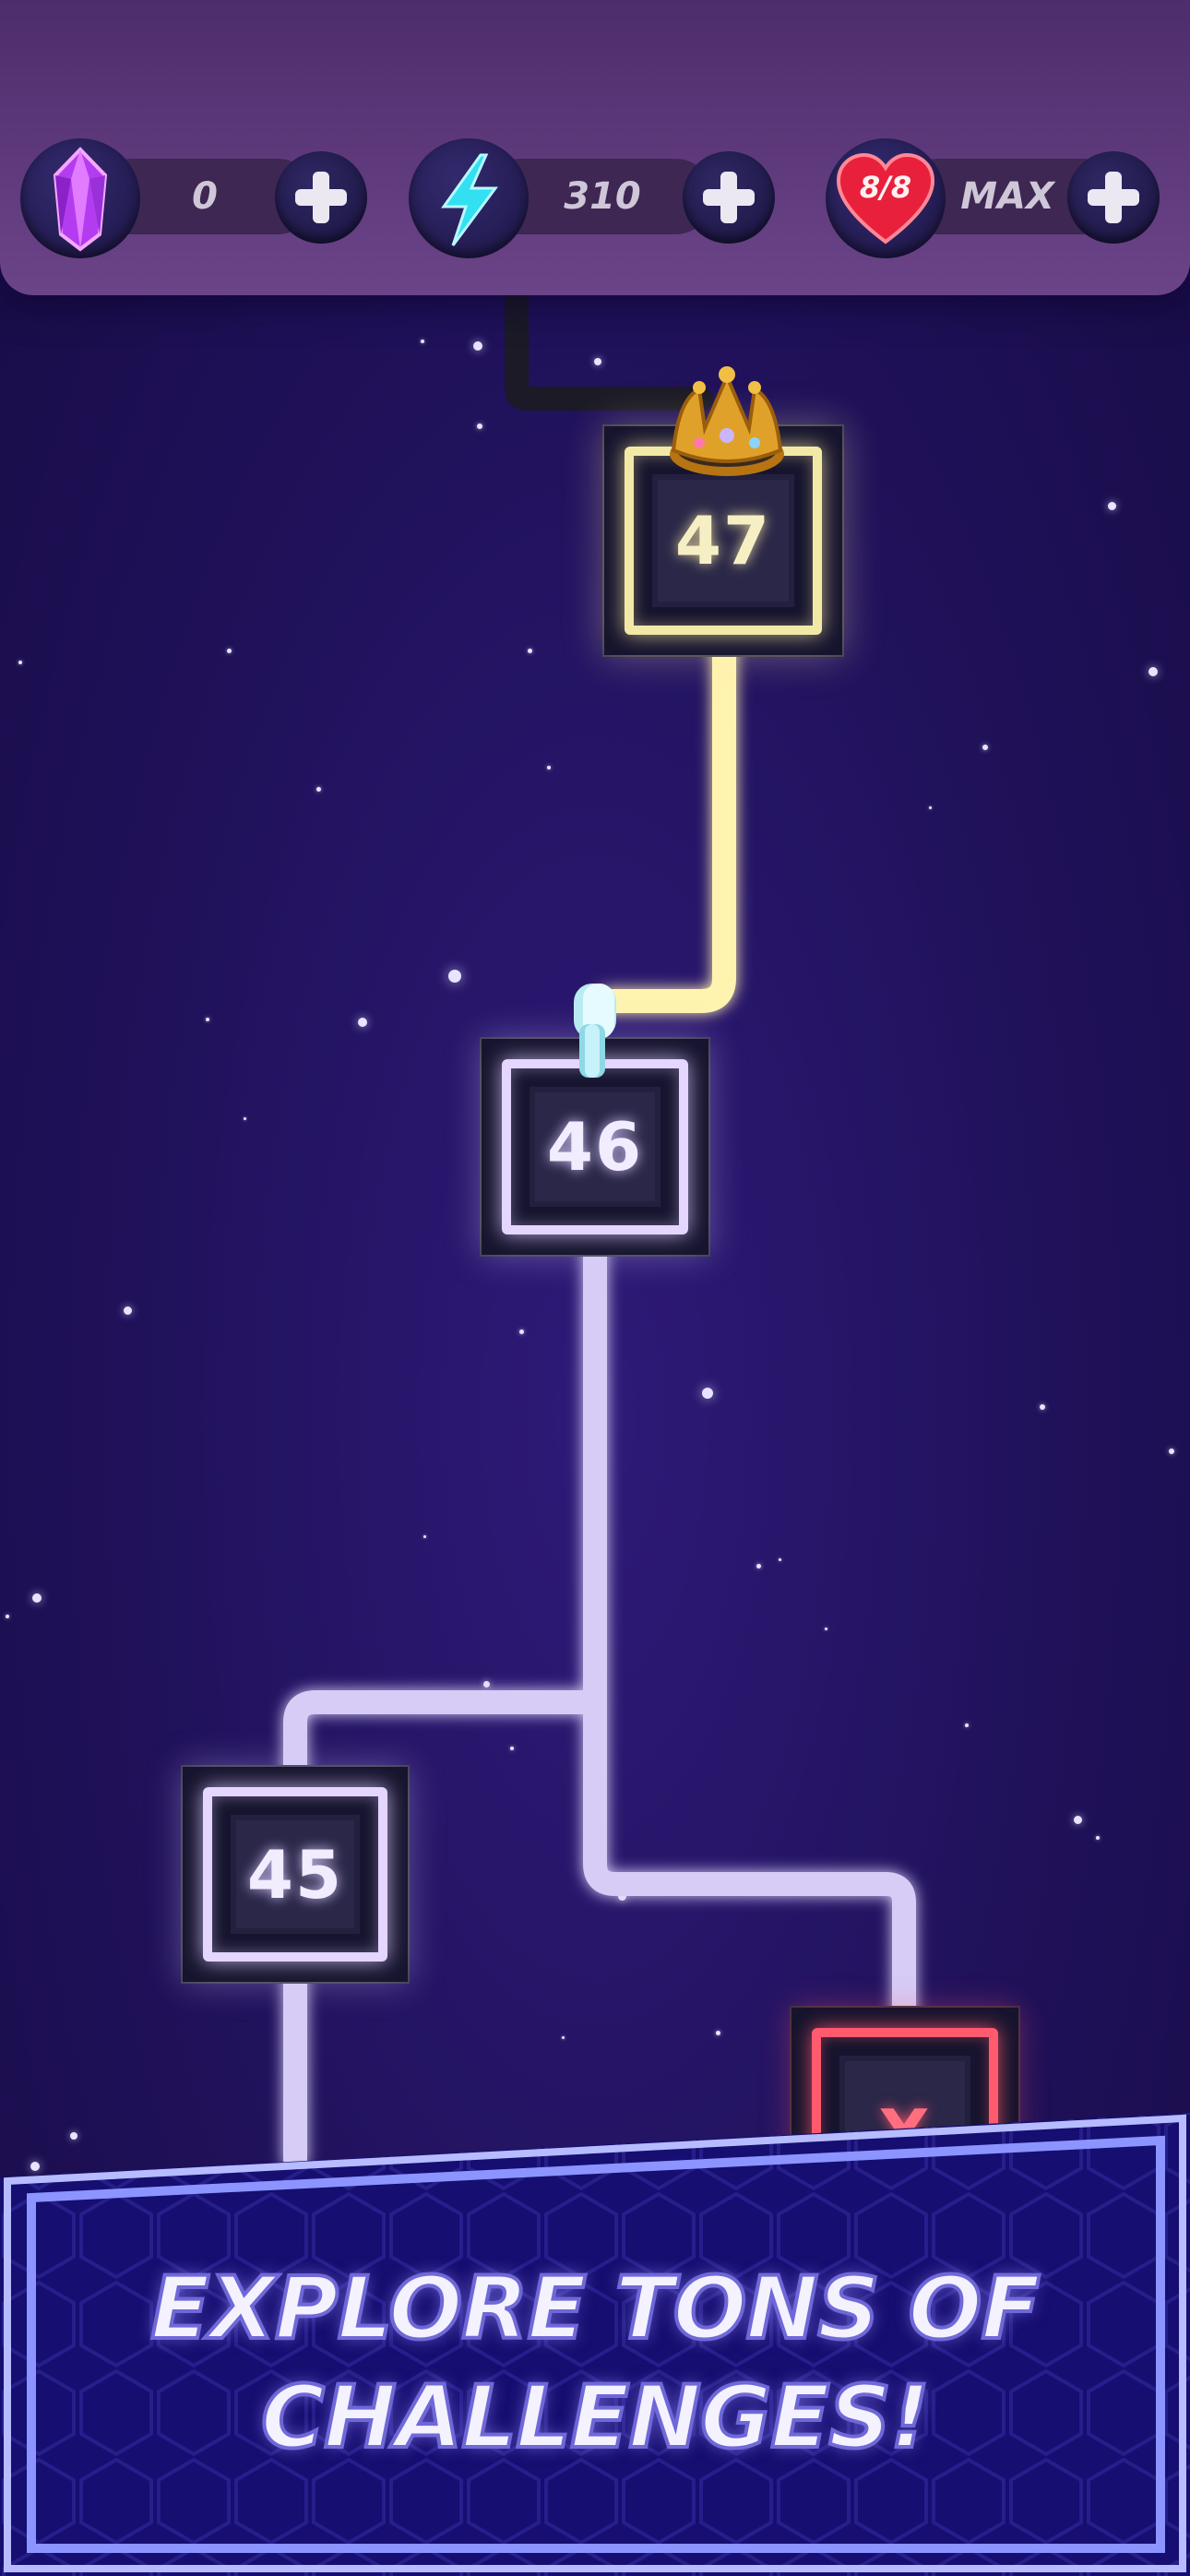 The image size is (1190, 2576). What do you see at coordinates (729, 197) in the screenshot?
I see `add-energy-button` at bounding box center [729, 197].